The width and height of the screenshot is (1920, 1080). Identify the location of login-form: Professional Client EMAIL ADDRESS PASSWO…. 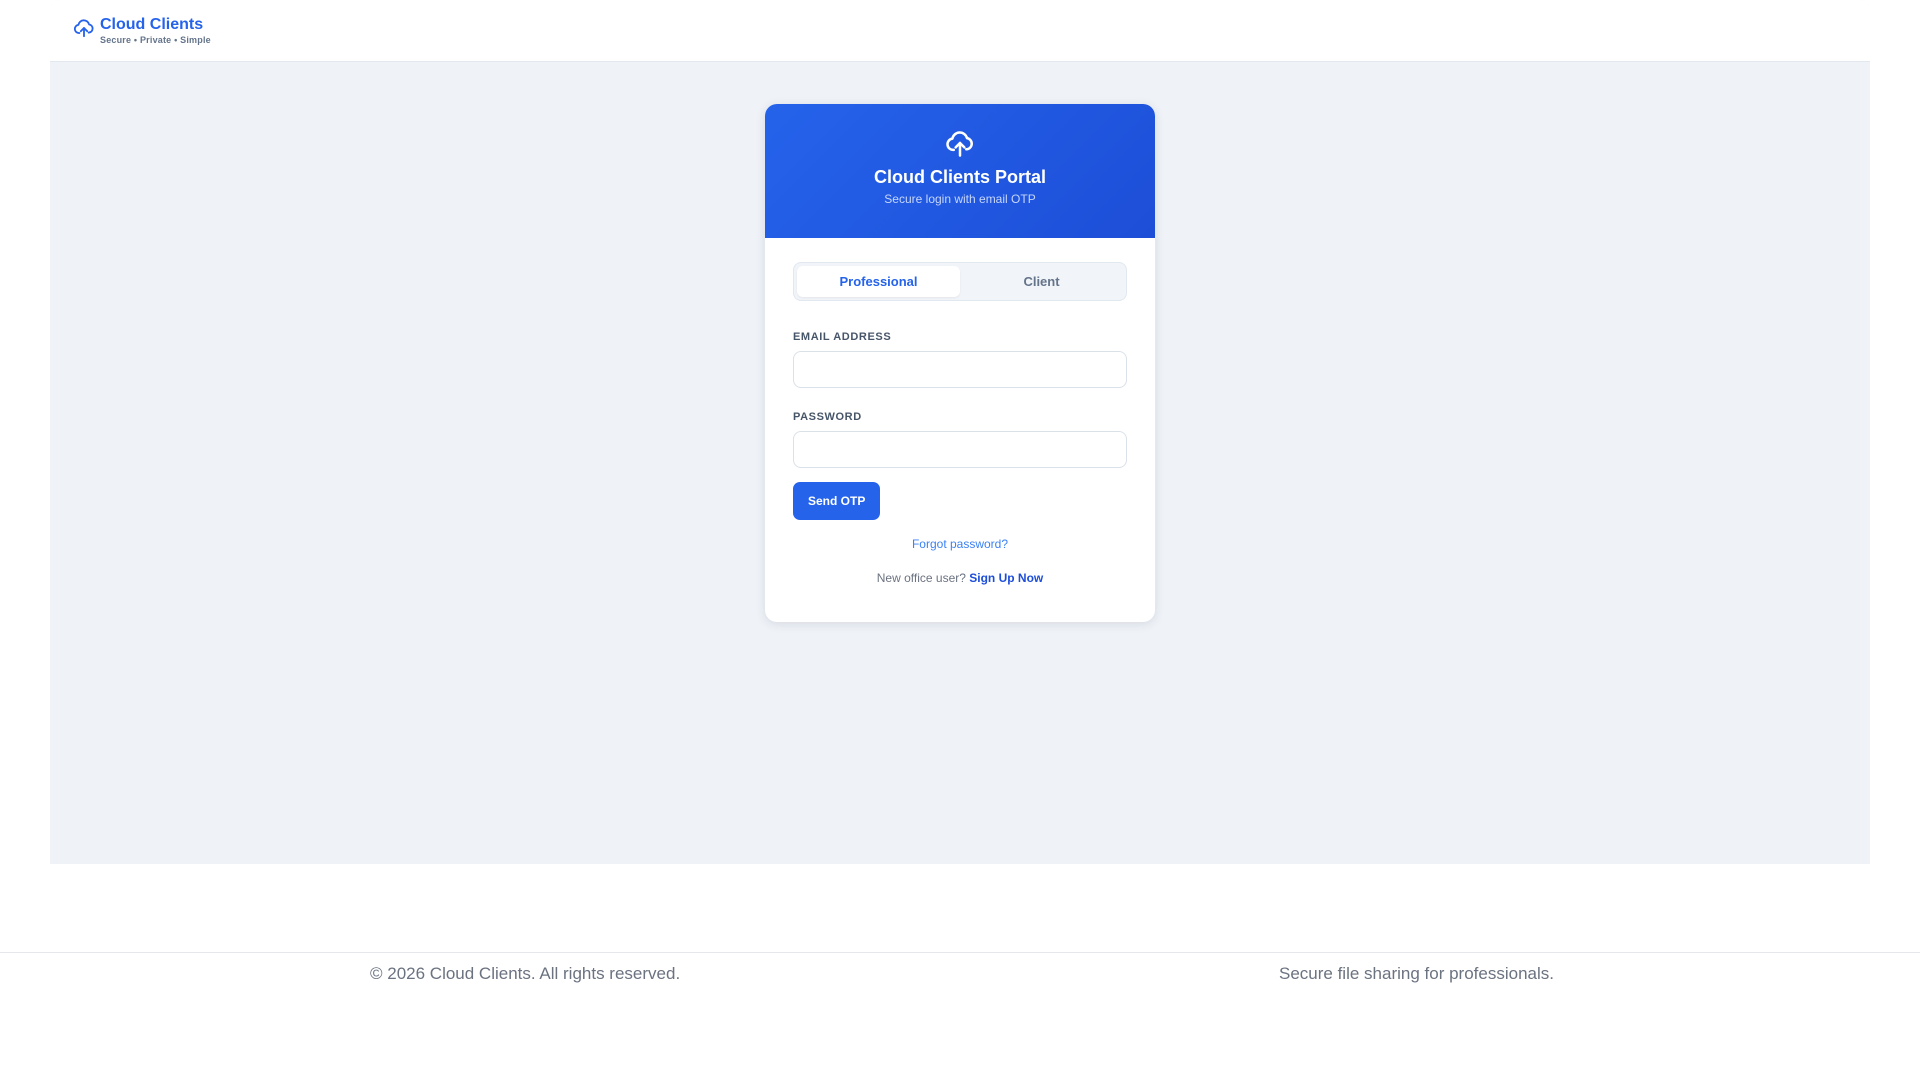
(960, 412).